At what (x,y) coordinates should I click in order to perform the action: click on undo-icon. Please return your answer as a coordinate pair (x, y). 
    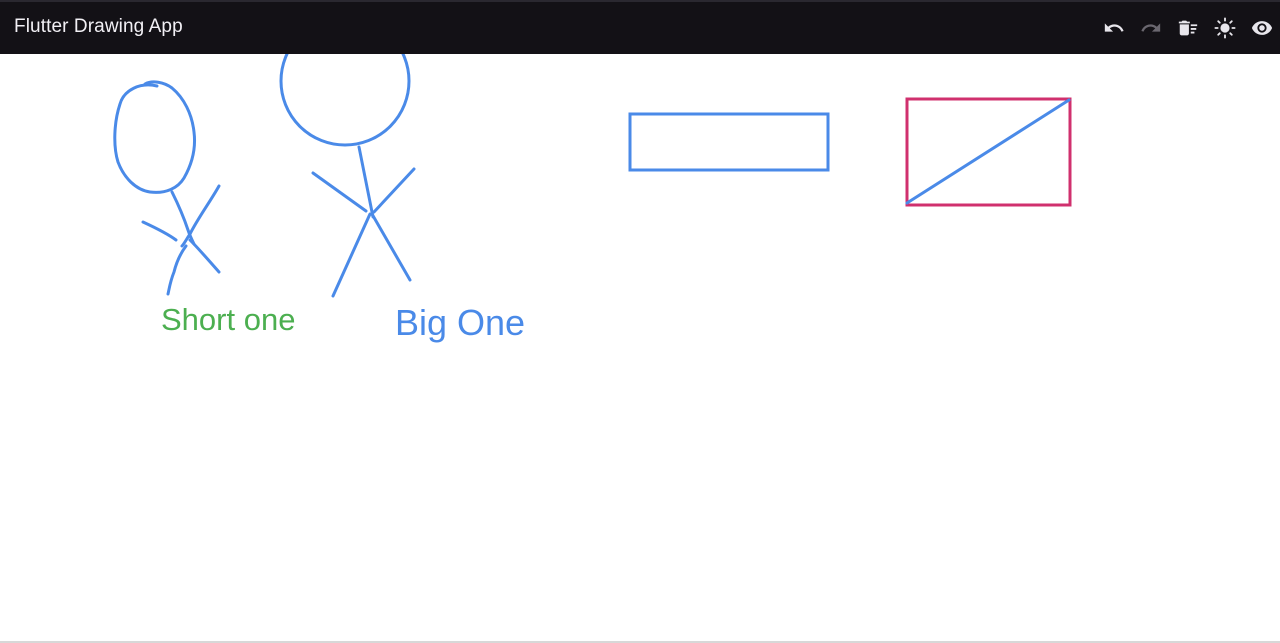
    Looking at the image, I should click on (1114, 27).